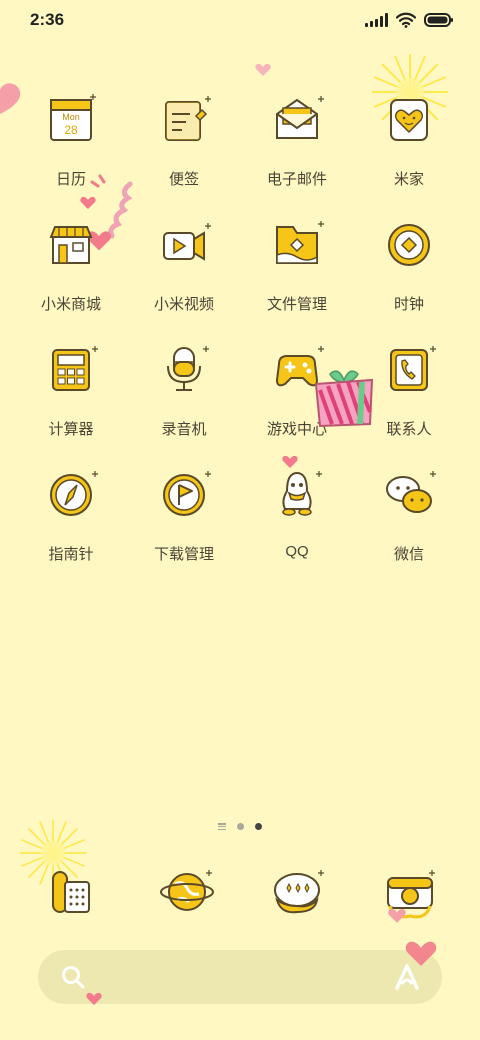 The height and width of the screenshot is (1040, 480). I want to click on search-bar, so click(240, 977).